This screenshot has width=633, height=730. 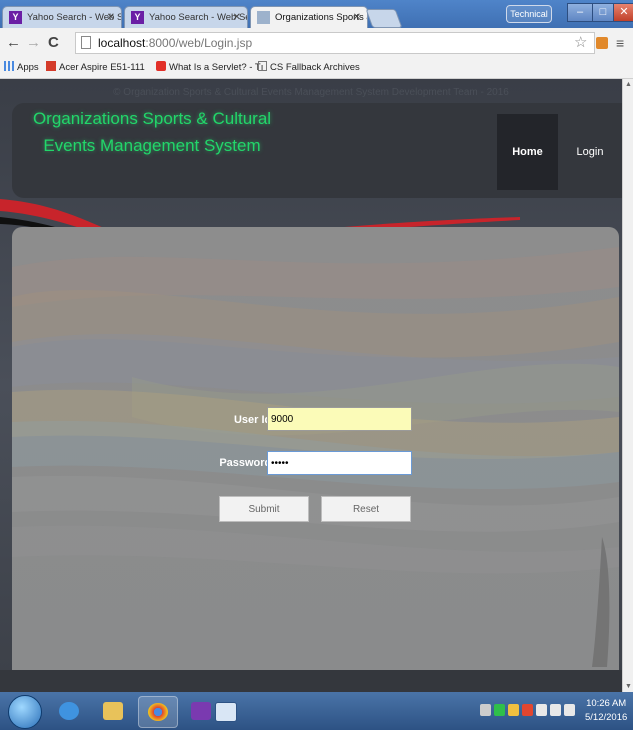 I want to click on network-icon, so click(x=541, y=710).